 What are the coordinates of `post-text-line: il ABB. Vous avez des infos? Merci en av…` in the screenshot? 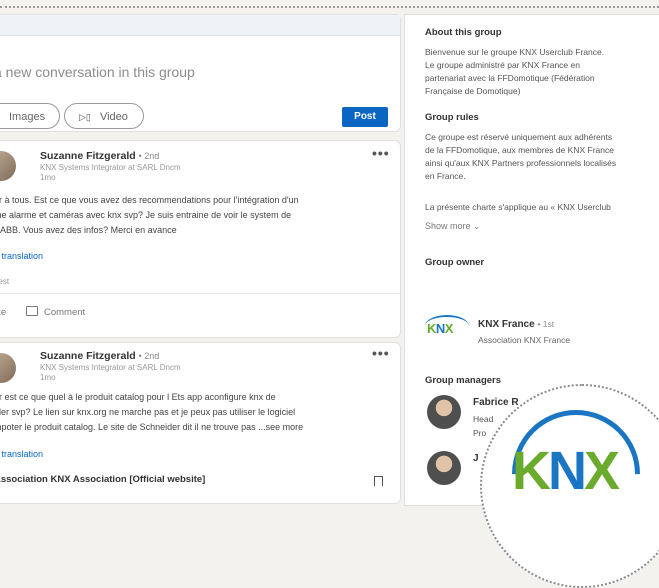 It's located at (88, 230).